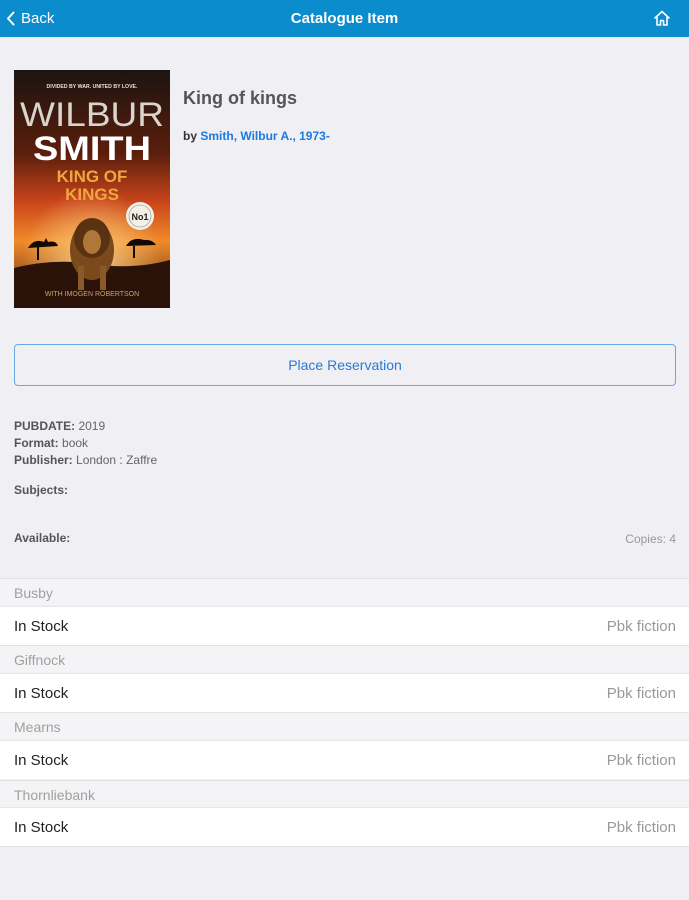 The width and height of the screenshot is (689, 900). What do you see at coordinates (92, 194) in the screenshot?
I see `cover-title-line-2: KINGS` at bounding box center [92, 194].